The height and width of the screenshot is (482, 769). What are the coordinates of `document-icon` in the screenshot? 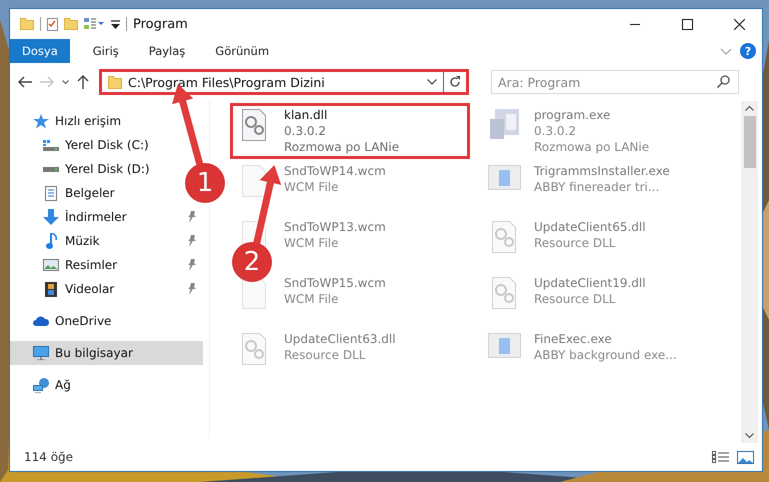 It's located at (51, 193).